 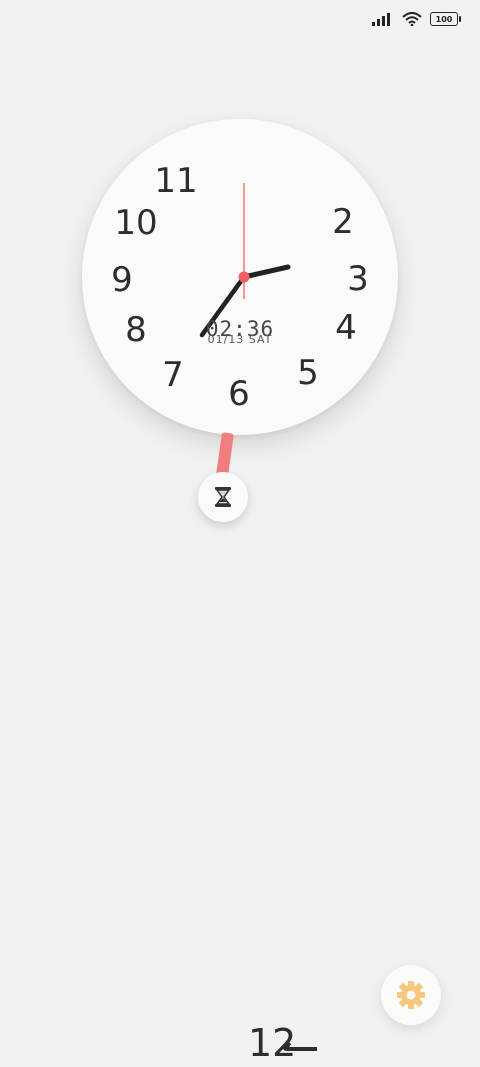 I want to click on status-bar: 100, so click(x=240, y=22).